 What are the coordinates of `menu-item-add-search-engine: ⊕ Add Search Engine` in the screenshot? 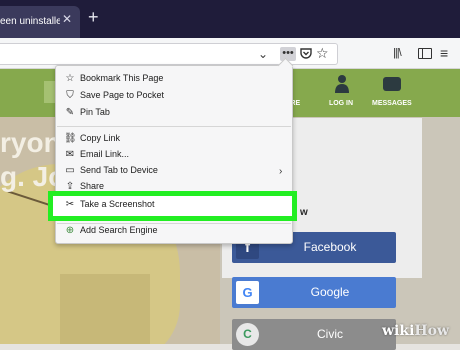 It's located at (174, 232).